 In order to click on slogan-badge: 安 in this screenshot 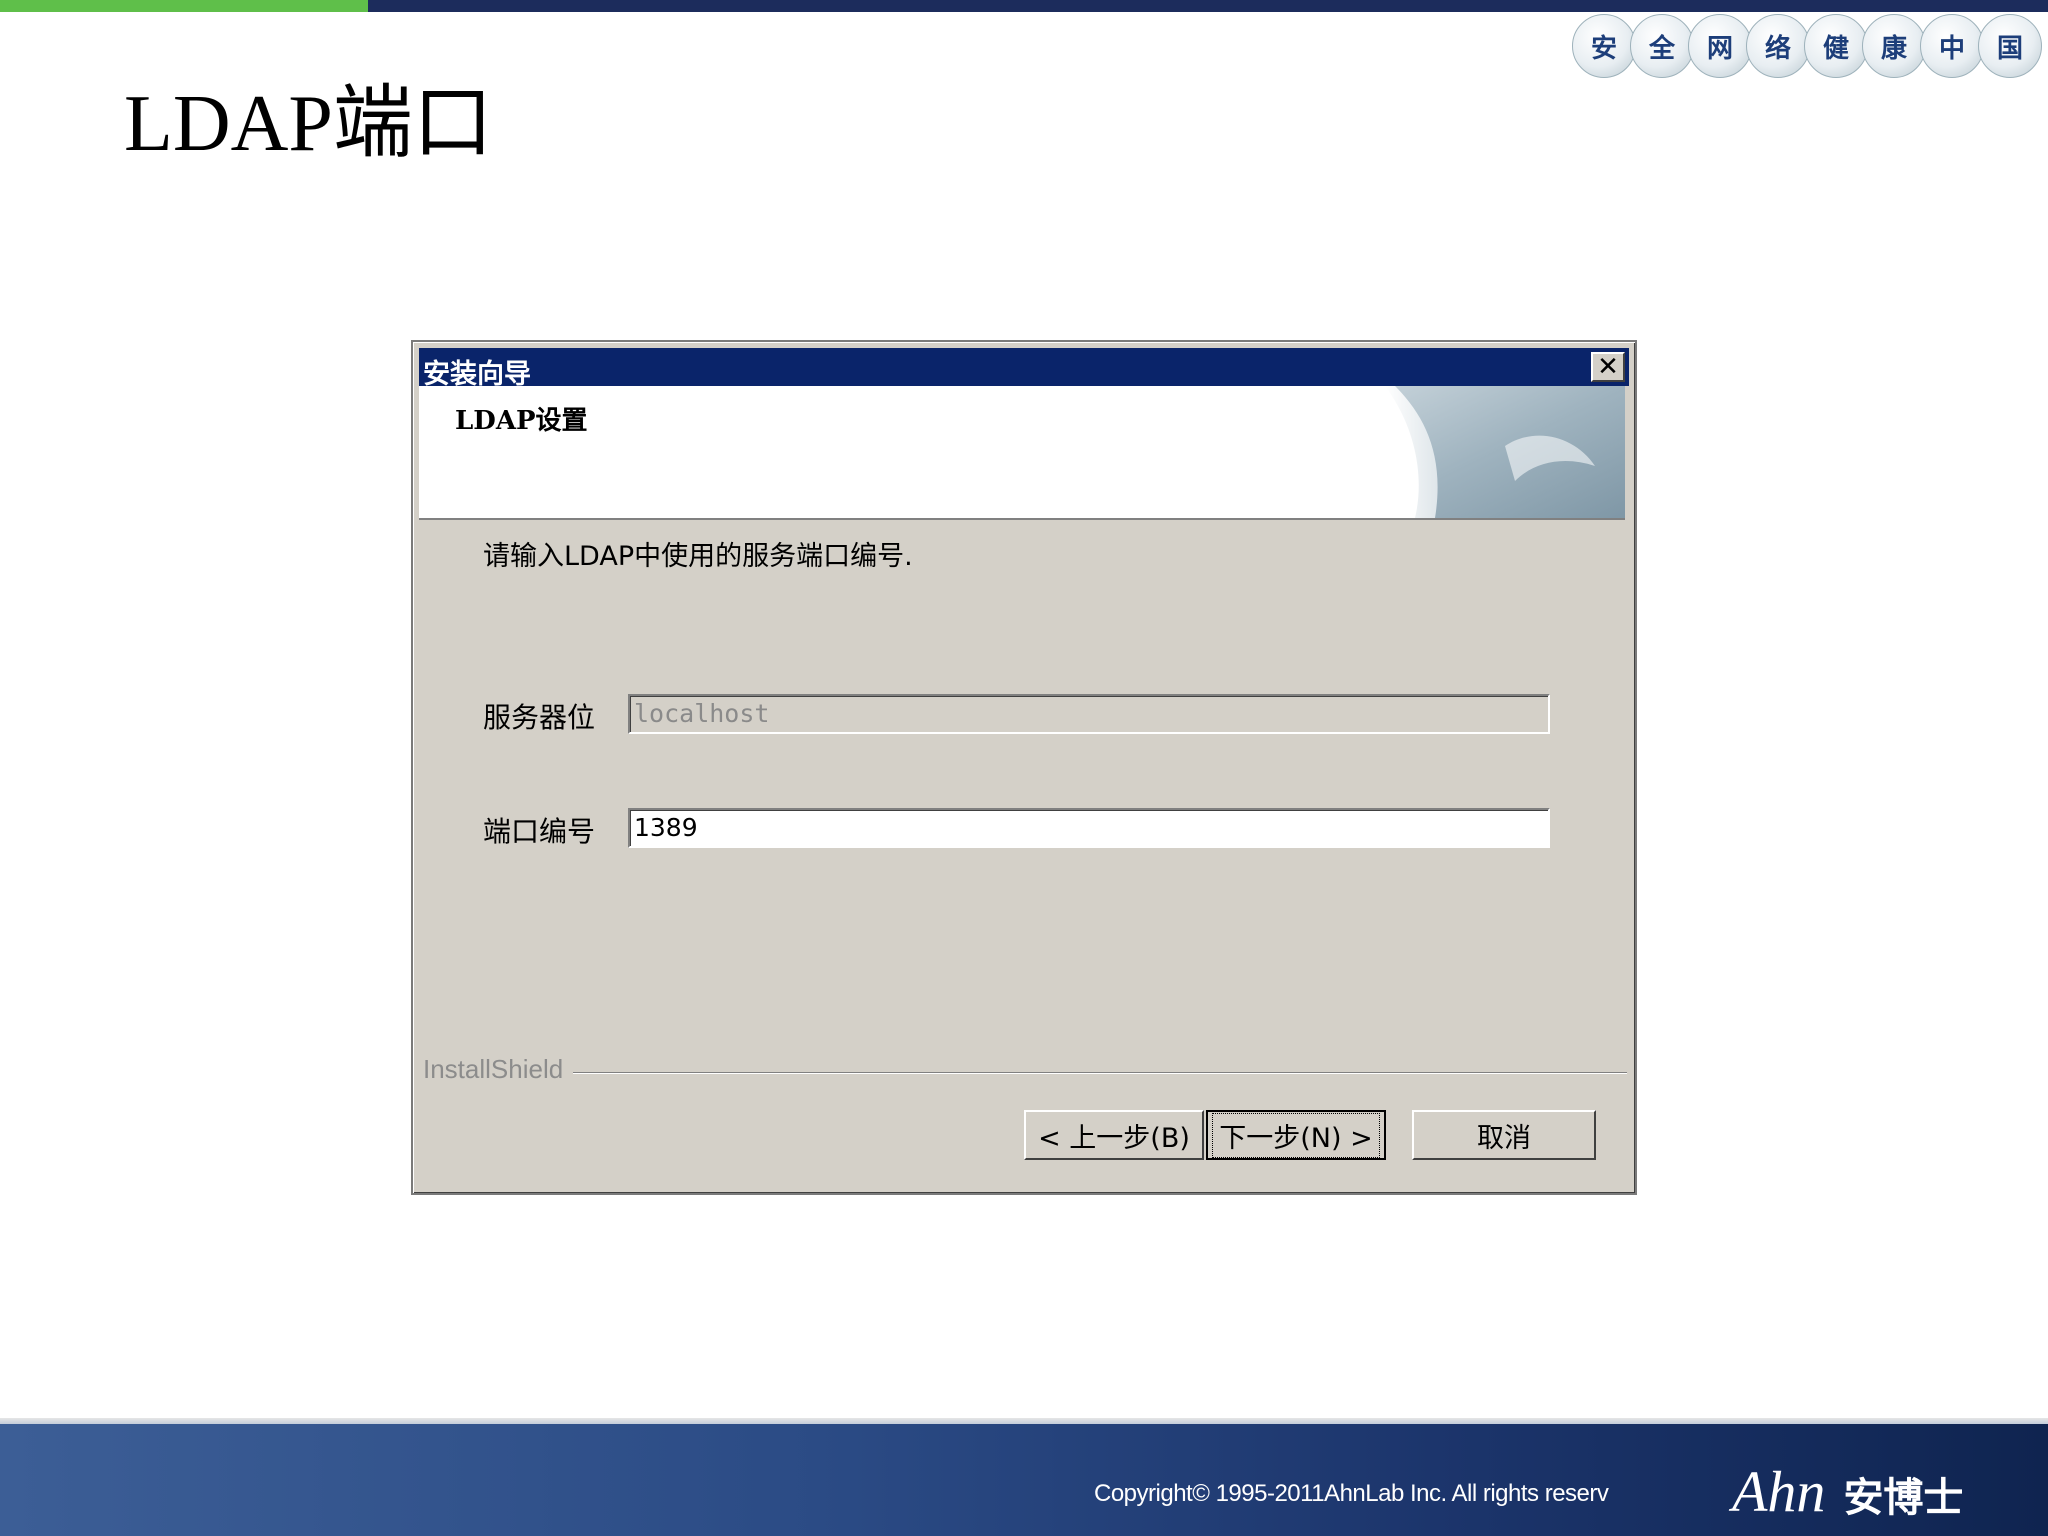, I will do `click(1604, 46)`.